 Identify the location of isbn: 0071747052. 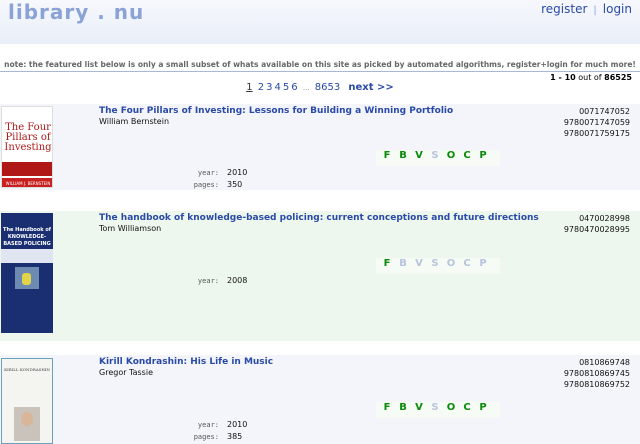
(604, 111).